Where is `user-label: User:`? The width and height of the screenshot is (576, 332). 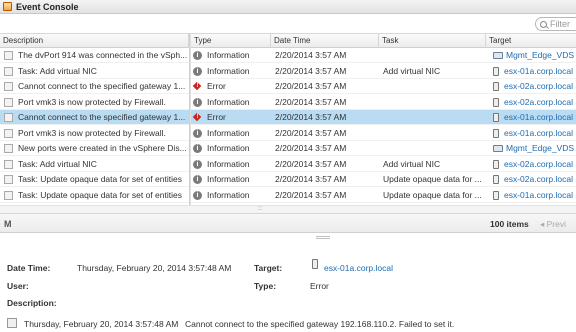 user-label: User: is located at coordinates (18, 286).